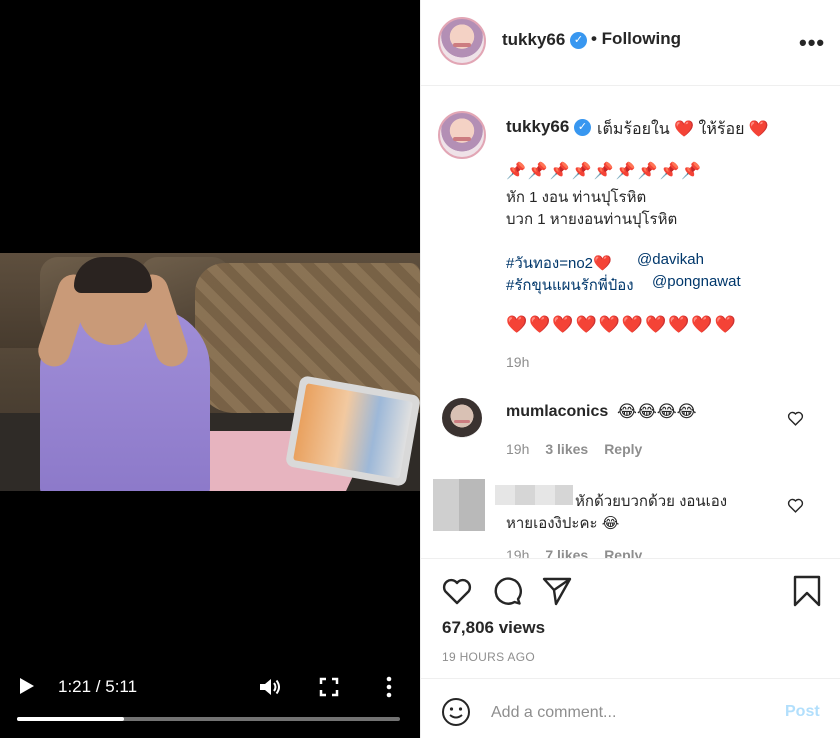 The image size is (840, 738). Describe the element at coordinates (71, 719) in the screenshot. I see `video-progress-fill` at that location.